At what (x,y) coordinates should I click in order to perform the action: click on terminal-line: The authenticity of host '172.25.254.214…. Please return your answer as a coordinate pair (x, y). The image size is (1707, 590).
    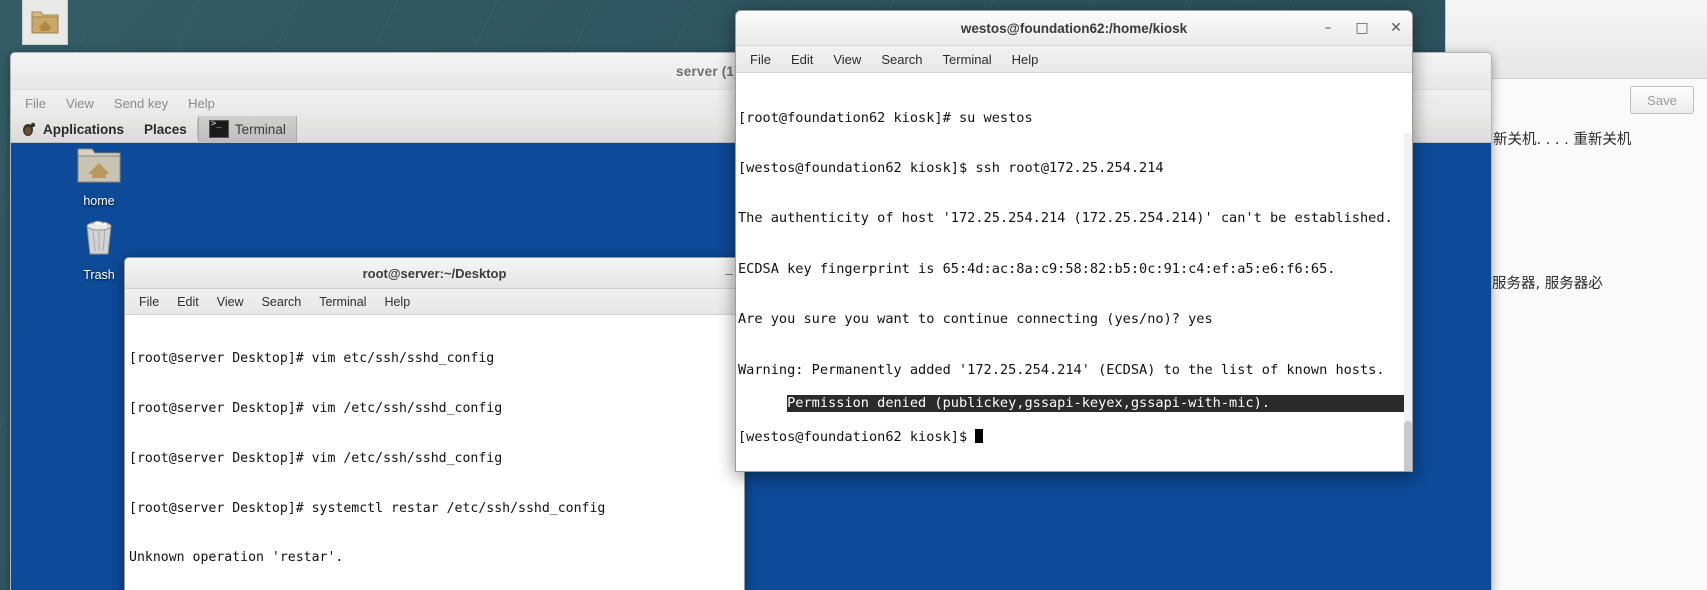
    Looking at the image, I should click on (1065, 218).